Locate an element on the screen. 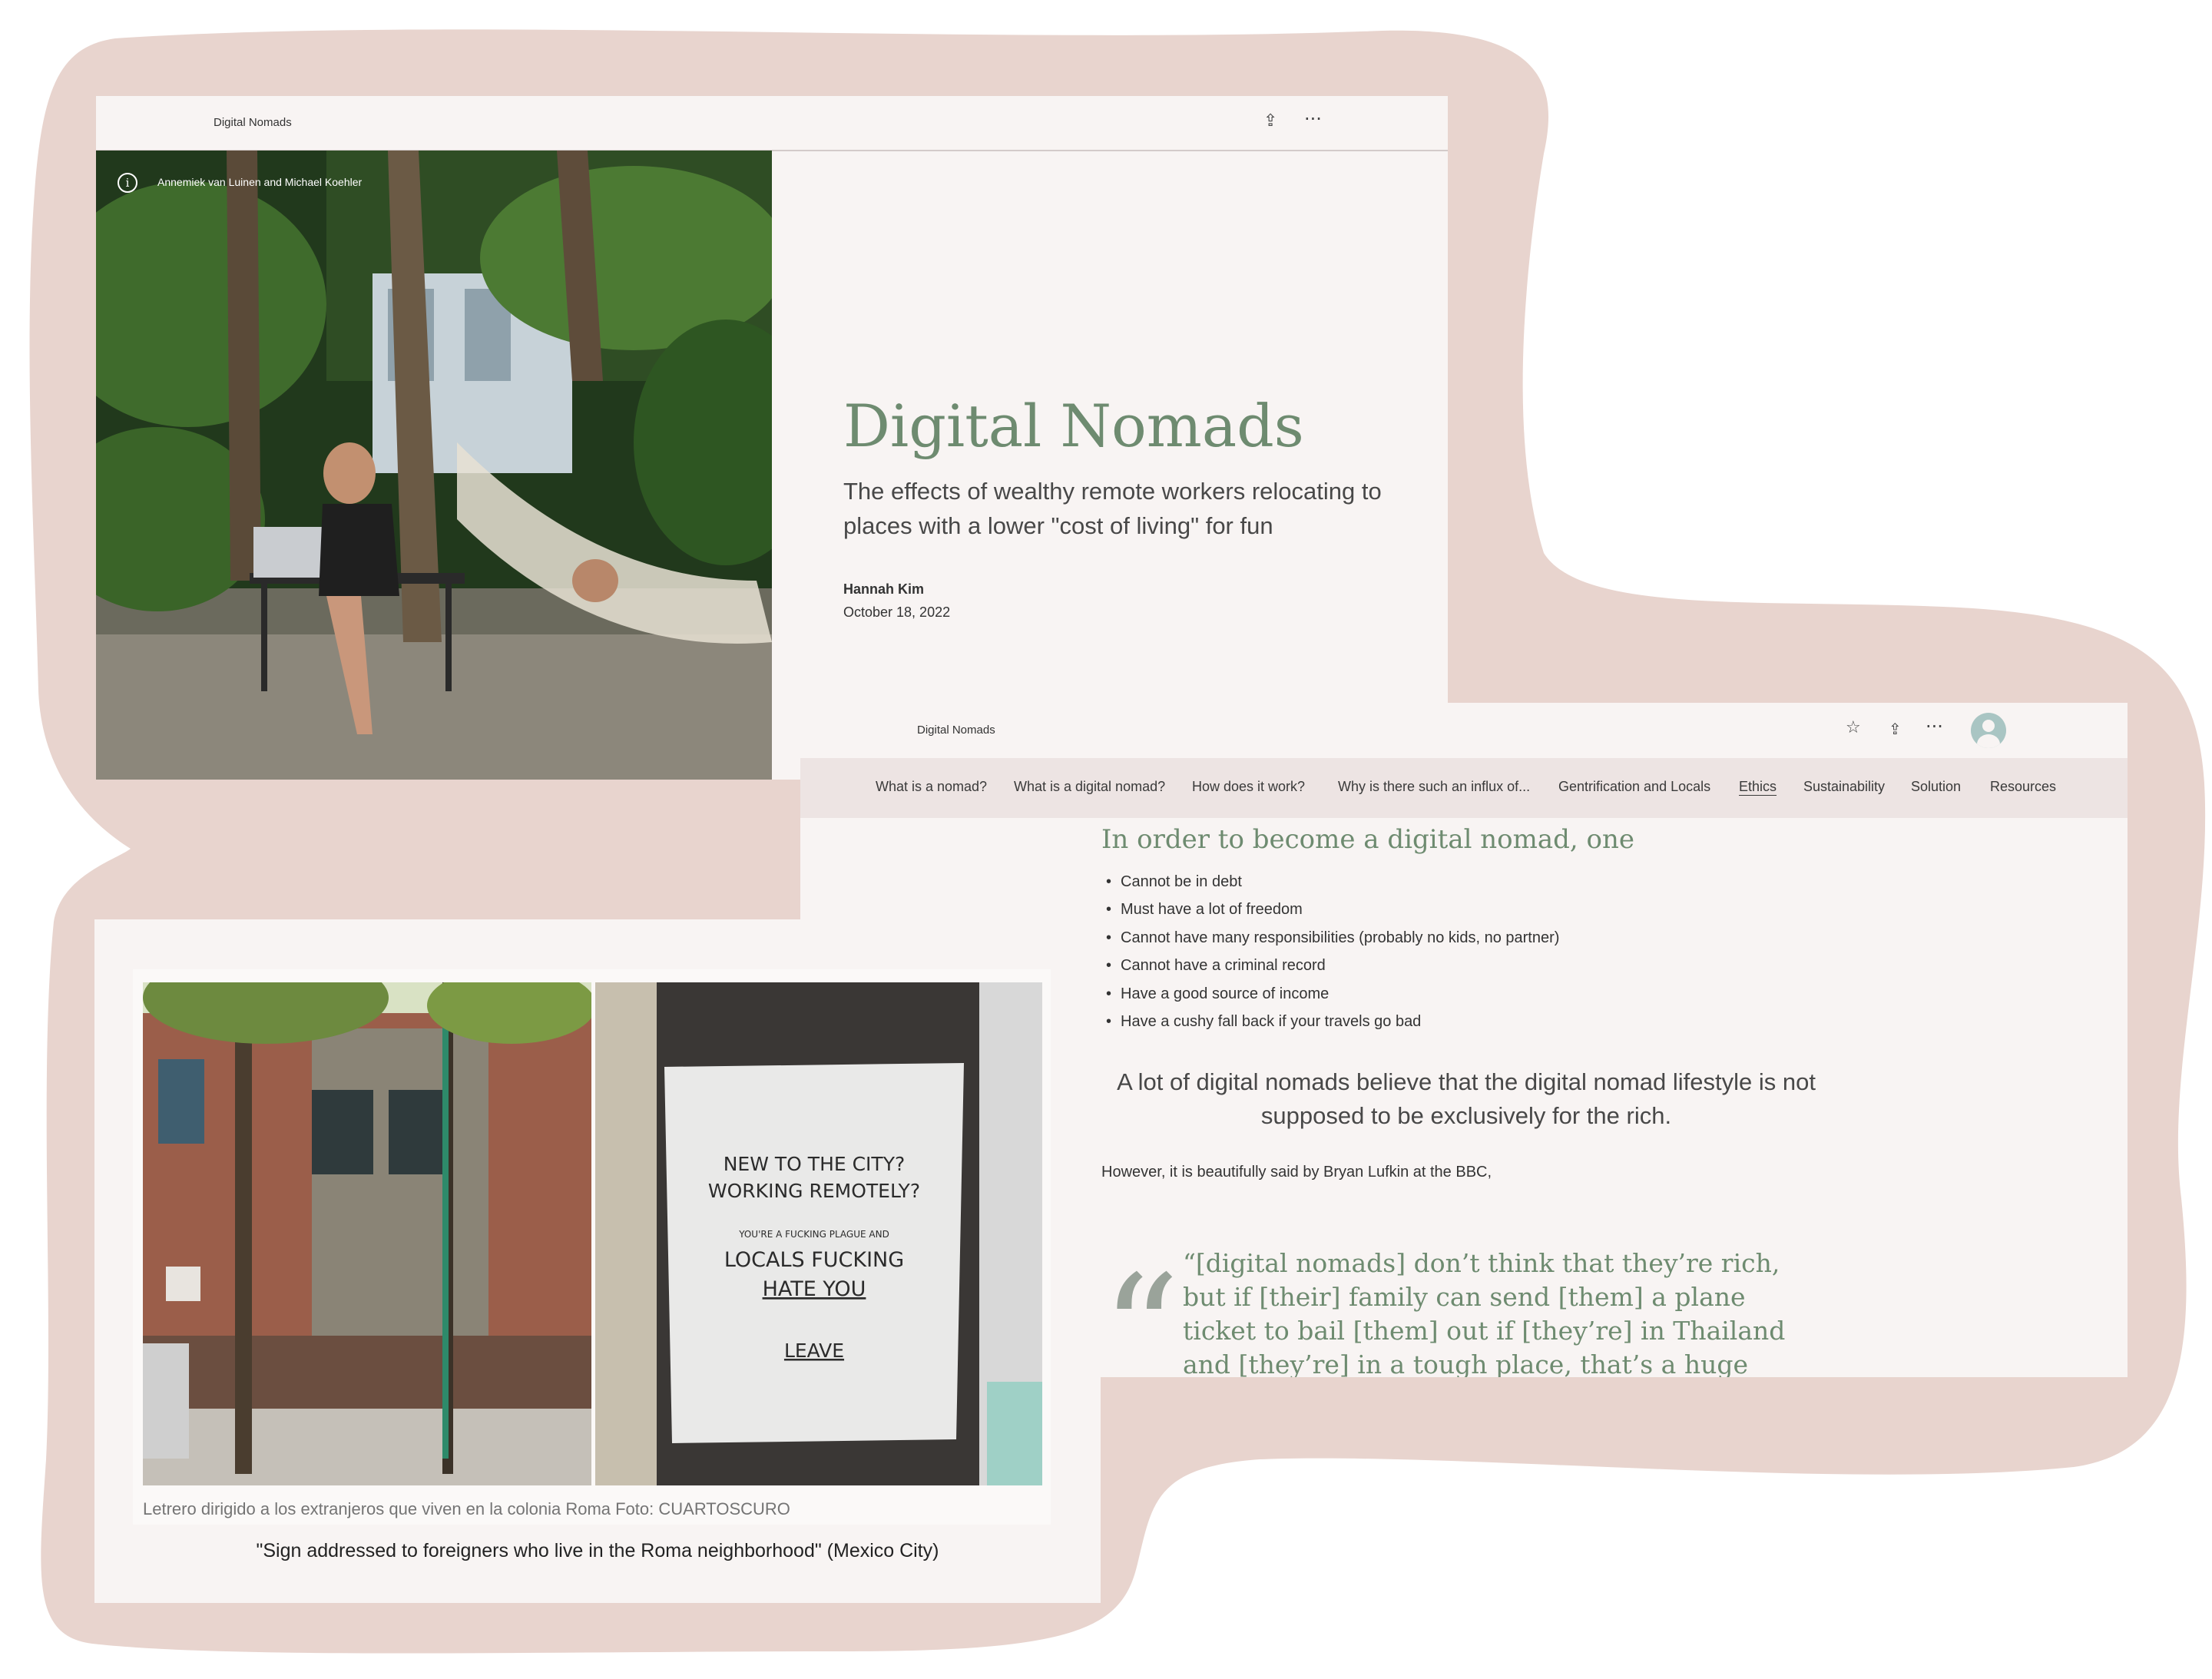  sign-line: NEW TO THE CITY? is located at coordinates (815, 1164).